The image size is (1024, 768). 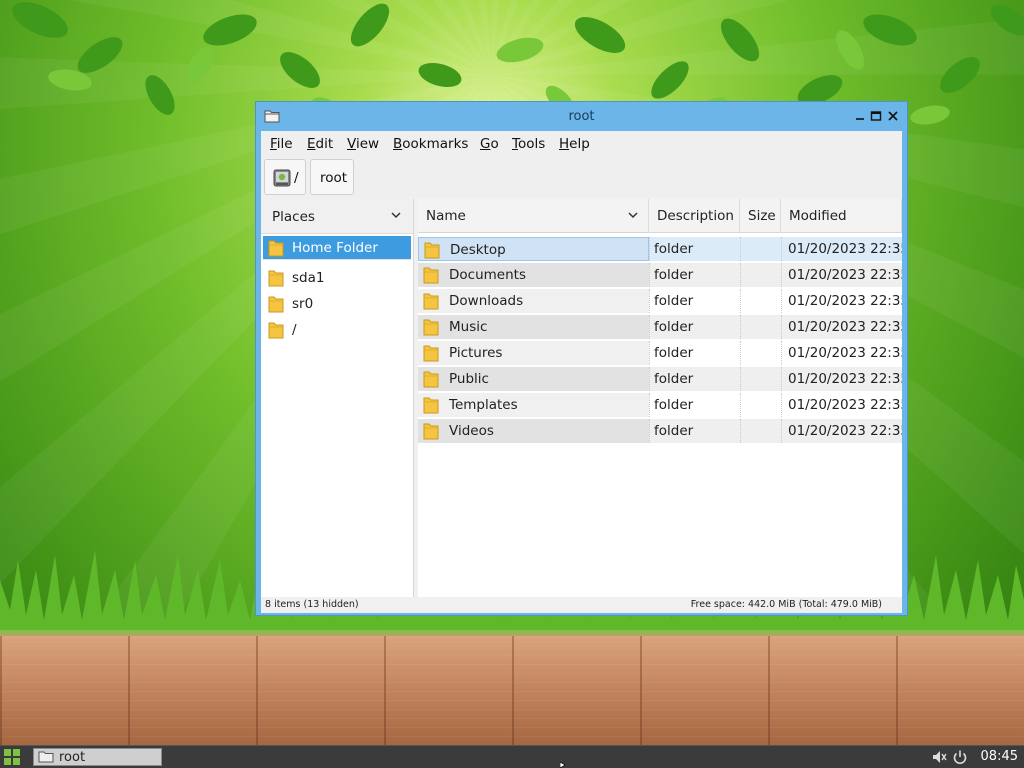 I want to click on sidebar-item-sda1: sda1, so click(x=337, y=278).